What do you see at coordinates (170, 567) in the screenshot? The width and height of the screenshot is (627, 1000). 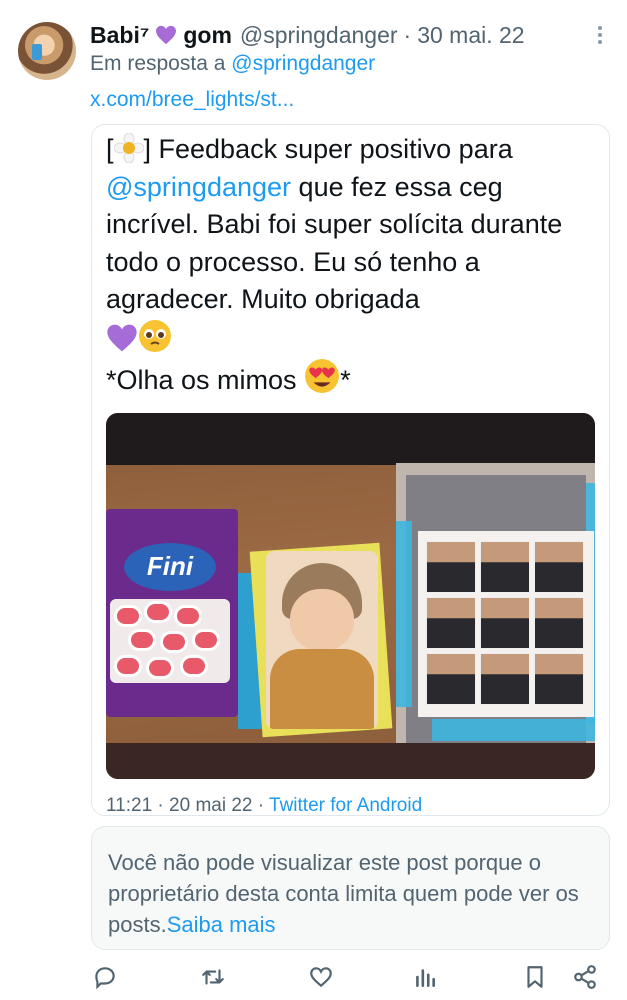 I see `candy-brand-label: Fini` at bounding box center [170, 567].